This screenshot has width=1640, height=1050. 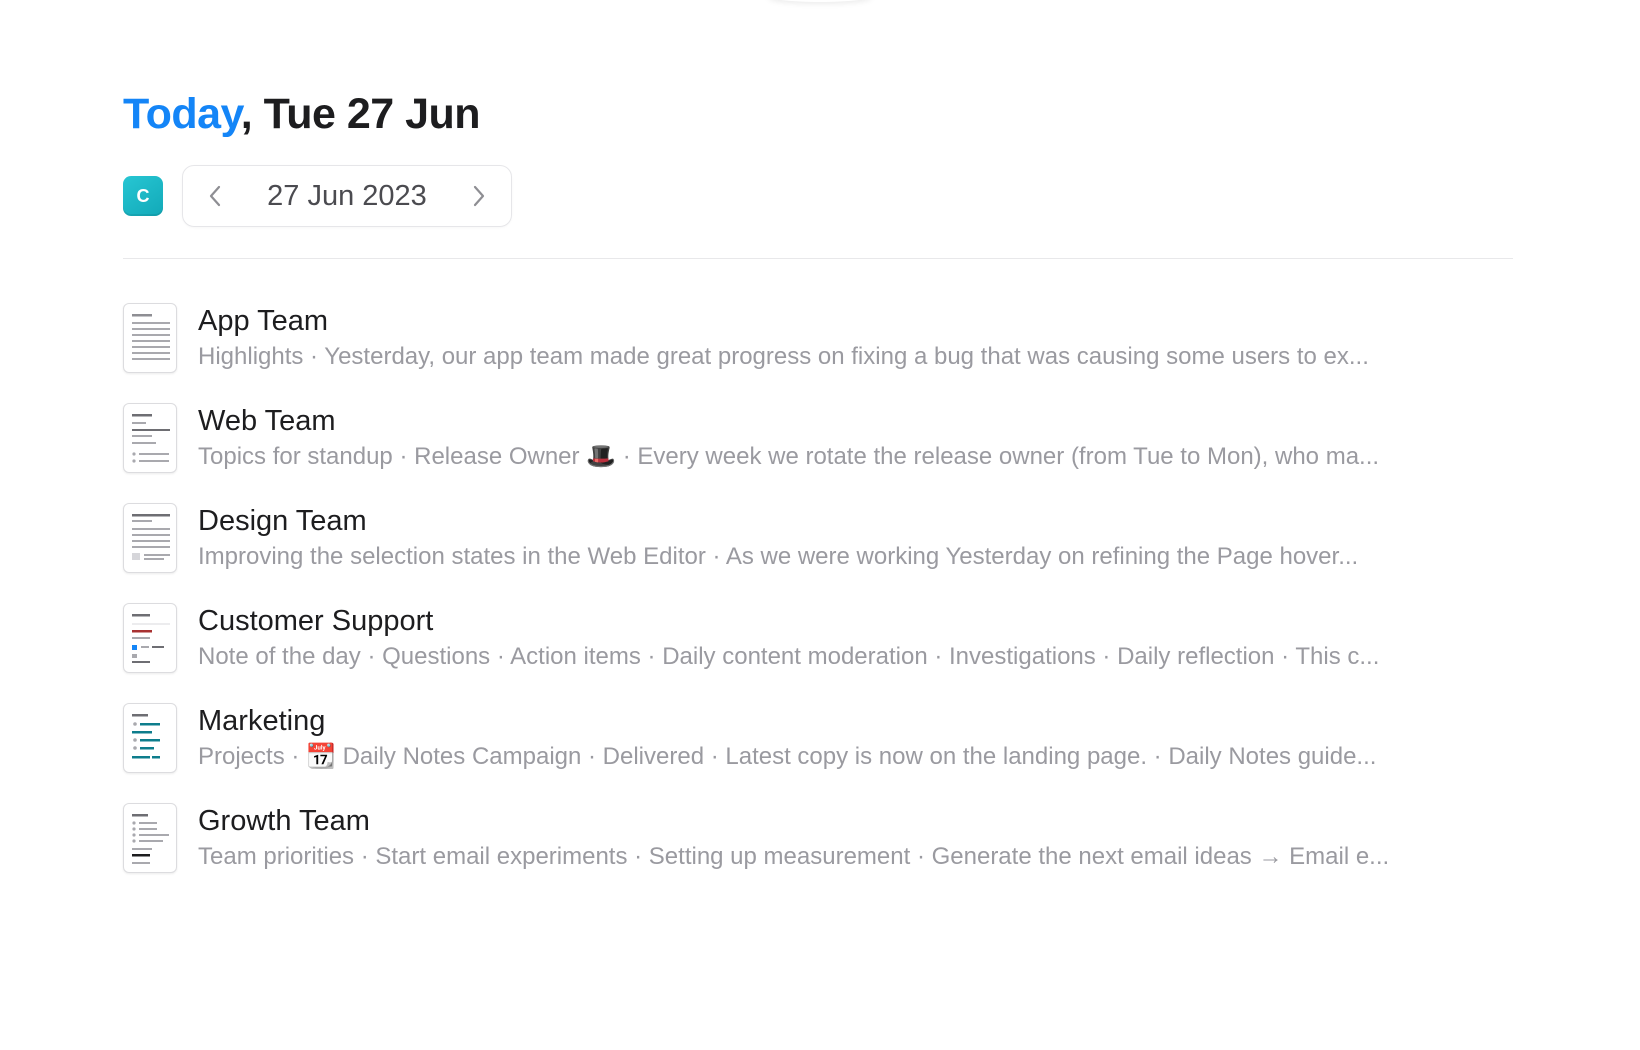 What do you see at coordinates (479, 196) in the screenshot?
I see `chevron-right-icon` at bounding box center [479, 196].